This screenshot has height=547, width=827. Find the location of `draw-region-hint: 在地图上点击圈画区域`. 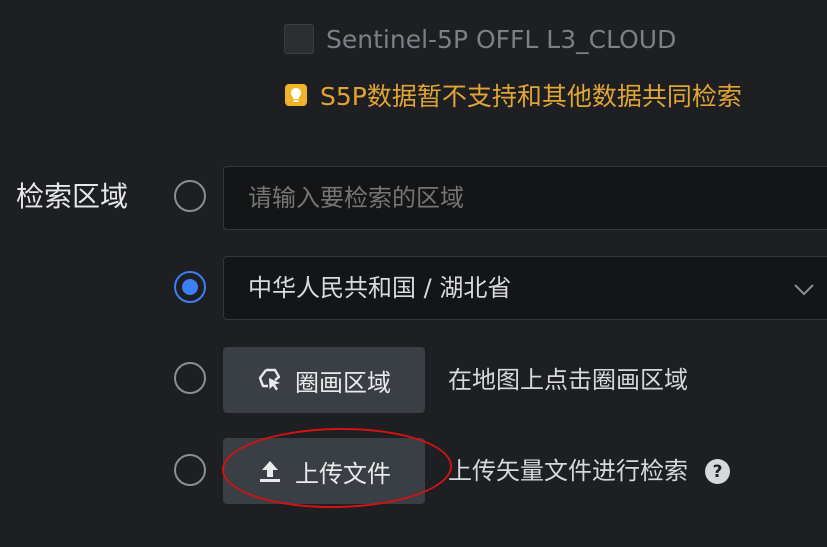

draw-region-hint: 在地图上点击圈画区域 is located at coordinates (568, 380).